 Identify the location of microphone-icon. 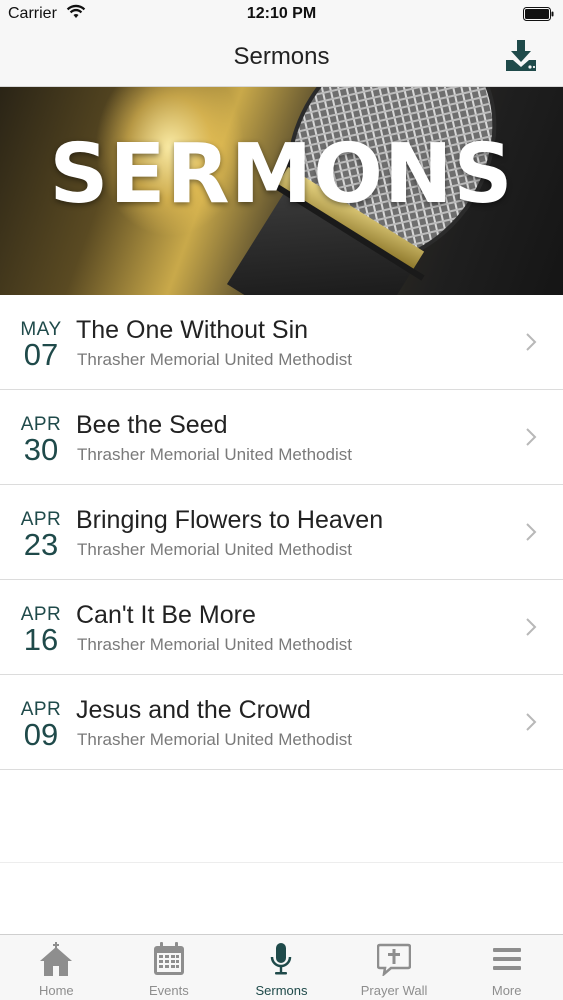
(281, 959).